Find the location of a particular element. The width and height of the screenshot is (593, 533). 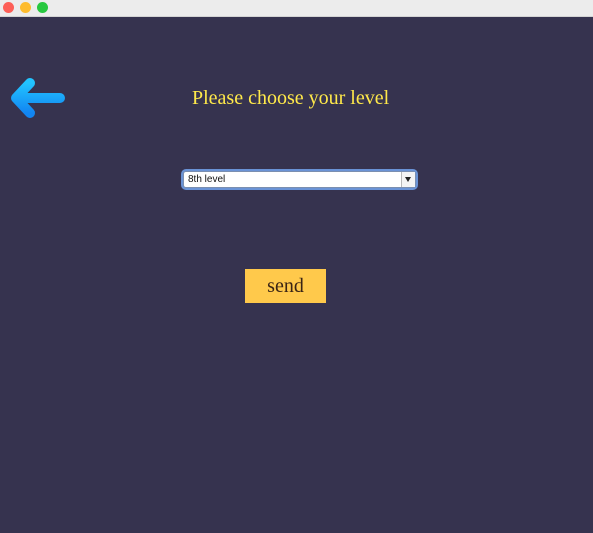

level-select: 8th level is located at coordinates (299, 179).